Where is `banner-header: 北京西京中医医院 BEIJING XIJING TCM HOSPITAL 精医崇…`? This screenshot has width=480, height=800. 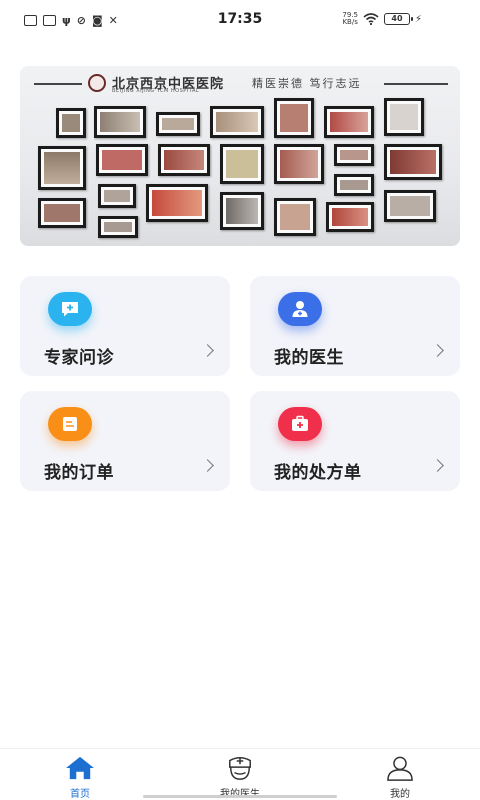
banner-header: 北京西京中医医院 BEIJING XIJING TCM HOSPITAL 精医崇… is located at coordinates (240, 83).